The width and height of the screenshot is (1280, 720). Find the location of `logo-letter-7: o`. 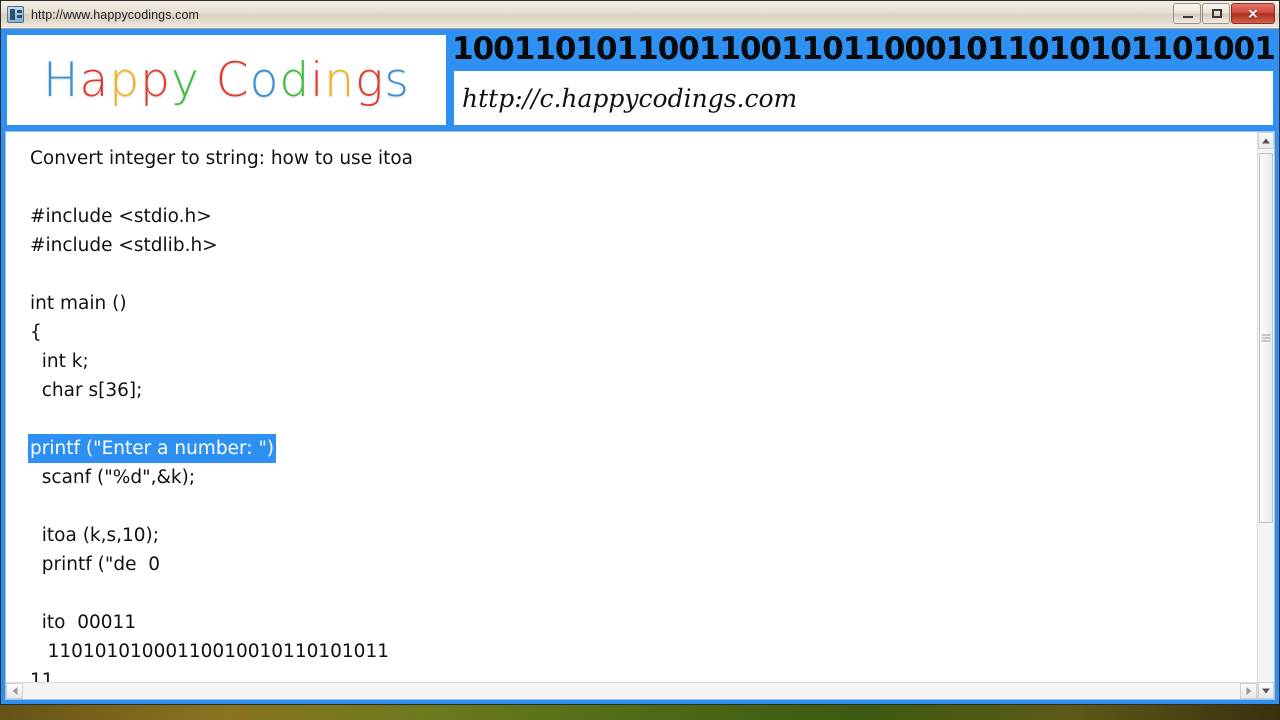

logo-letter-7: o is located at coordinates (264, 80).